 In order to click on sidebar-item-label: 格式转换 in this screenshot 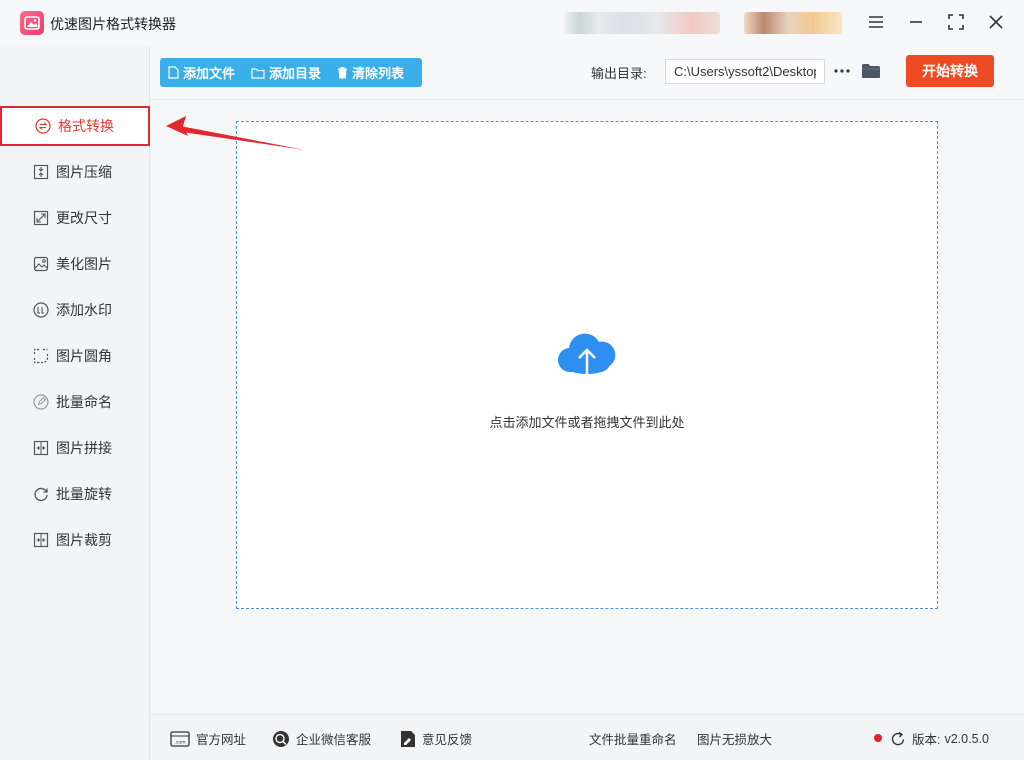, I will do `click(86, 126)`.